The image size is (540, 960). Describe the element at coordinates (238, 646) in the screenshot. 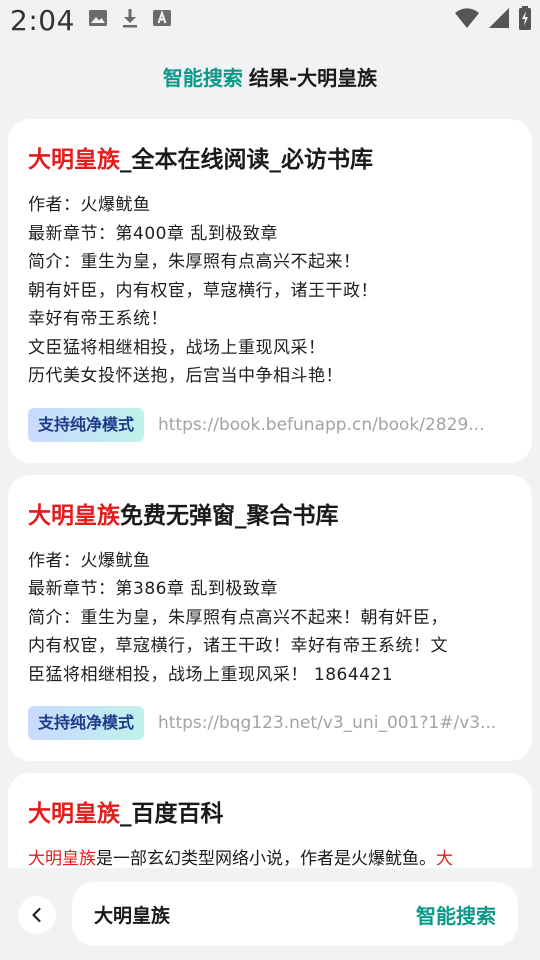

I see `result-line: 内有权宦，草寇横行，诸王干政！幸好有帝王系统！文` at that location.